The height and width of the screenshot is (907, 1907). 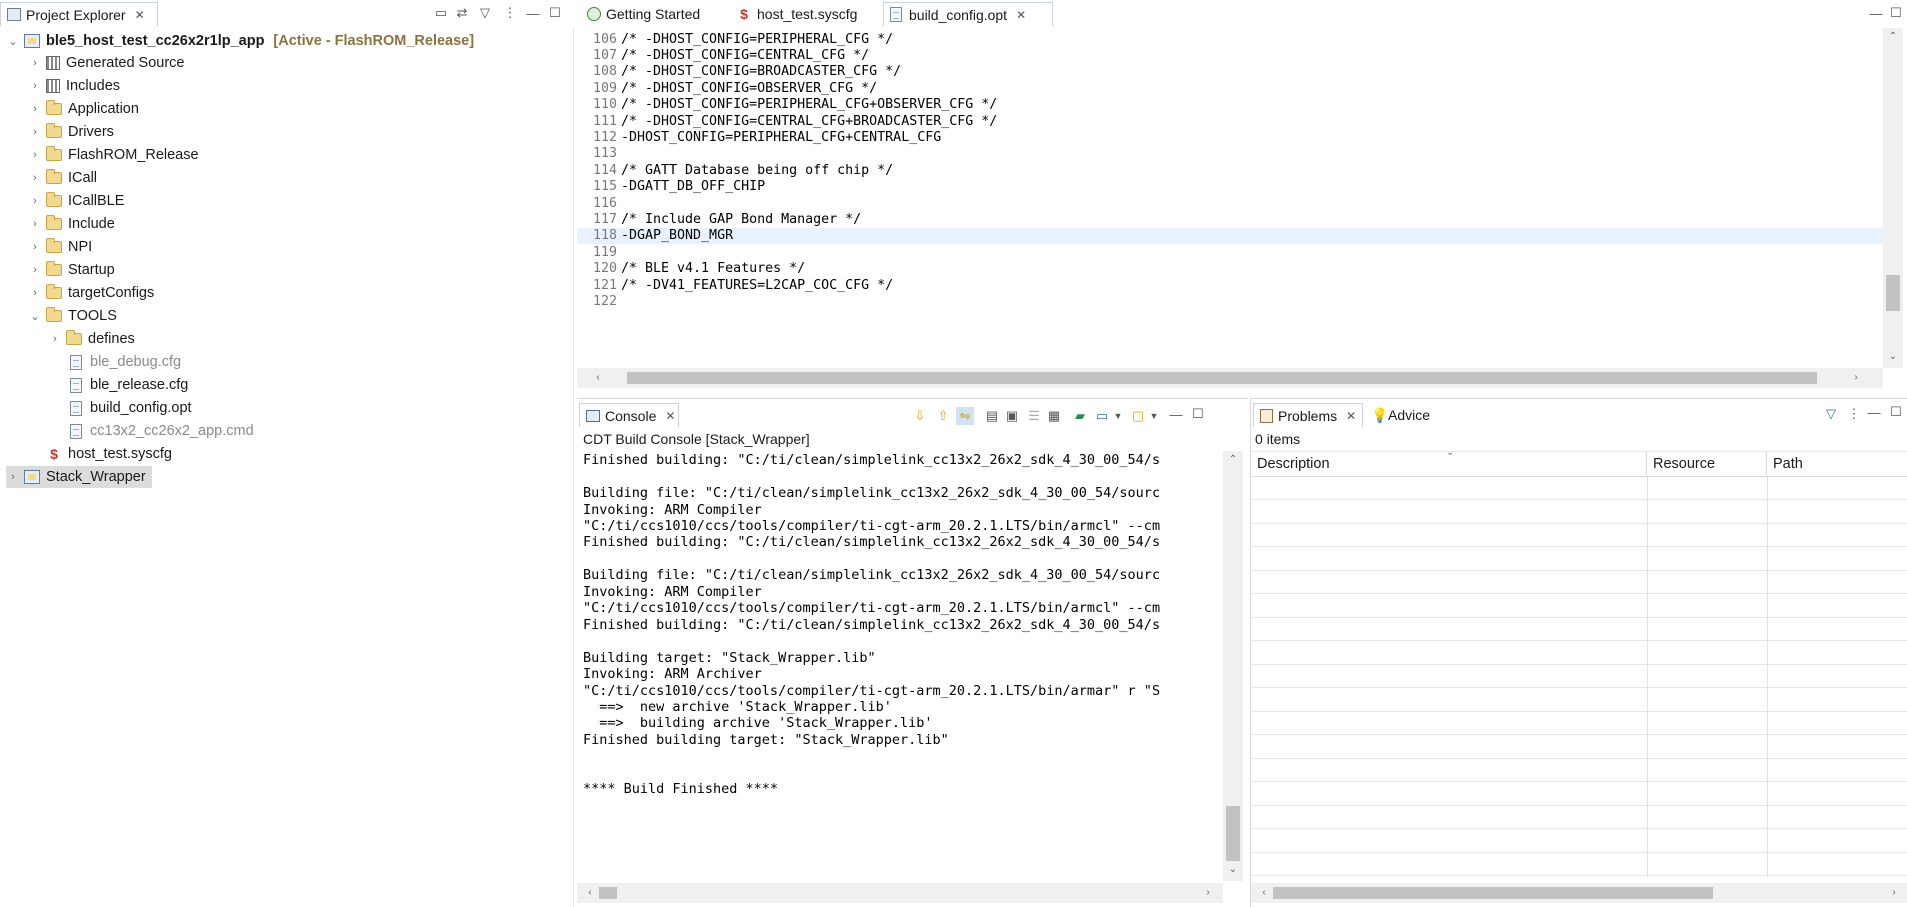 What do you see at coordinates (79, 14) in the screenshot?
I see `tab-project-explorer: Project Explorer ✕` at bounding box center [79, 14].